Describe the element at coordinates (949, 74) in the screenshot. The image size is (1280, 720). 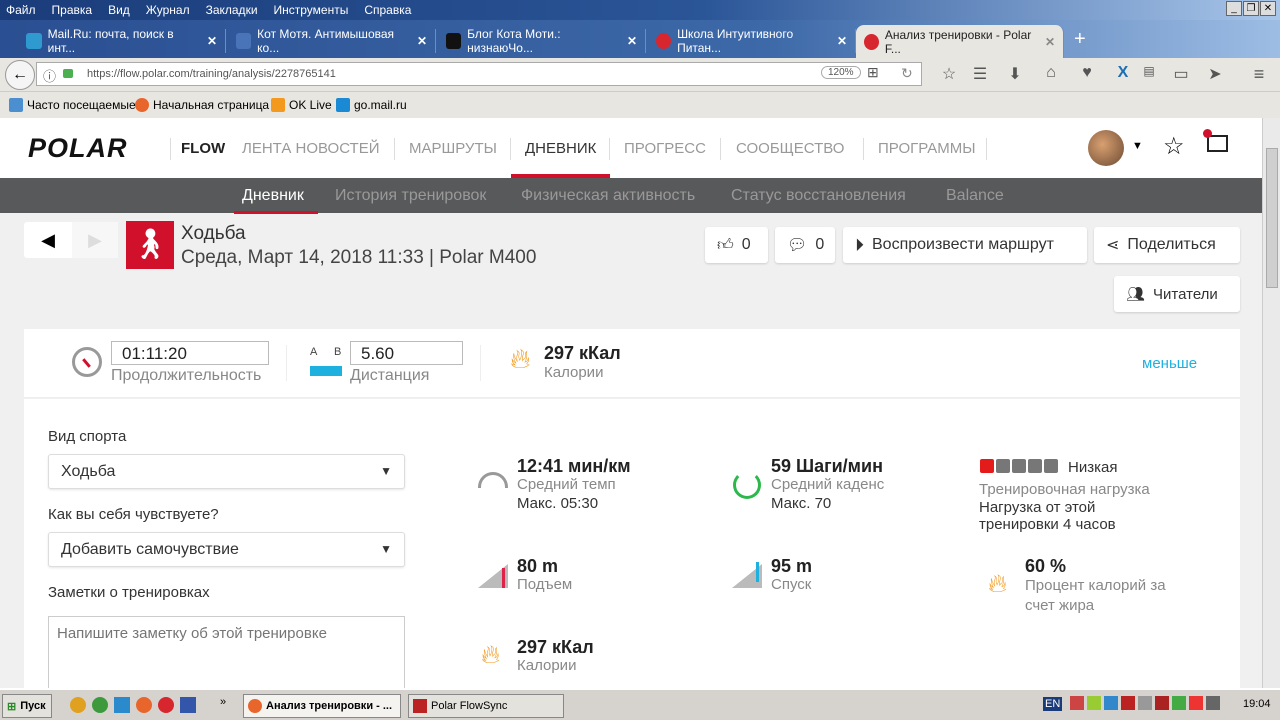
I see `bookmark-star-icon: ☆` at that location.